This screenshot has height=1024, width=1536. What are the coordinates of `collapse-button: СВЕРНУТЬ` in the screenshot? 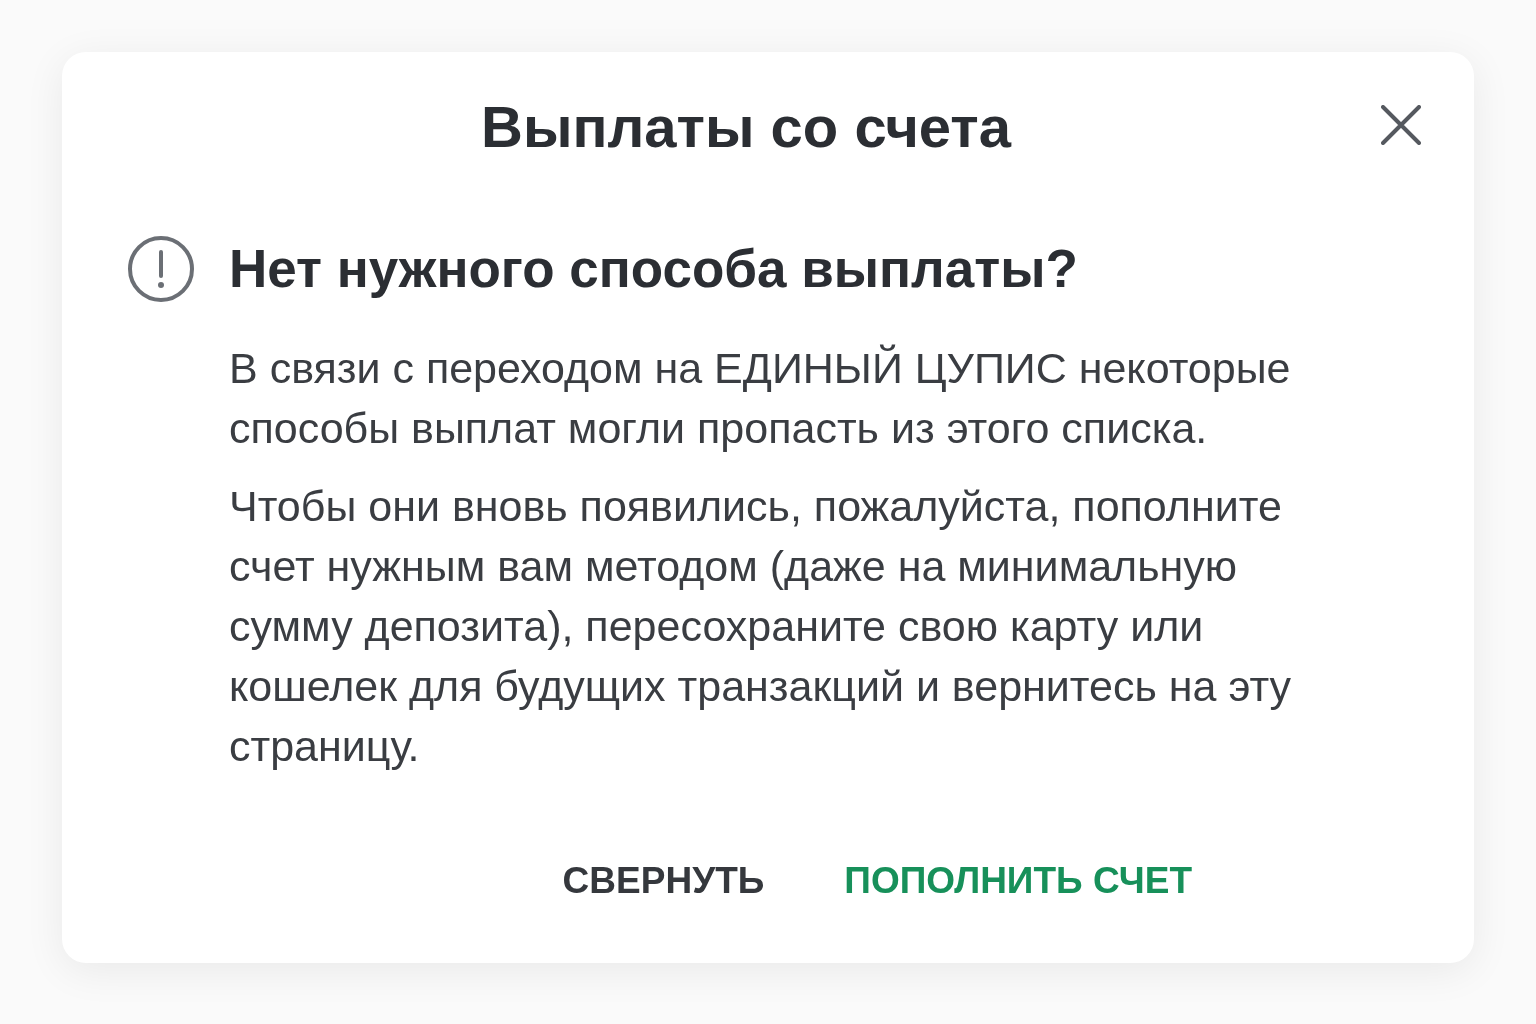 It's located at (663, 881).